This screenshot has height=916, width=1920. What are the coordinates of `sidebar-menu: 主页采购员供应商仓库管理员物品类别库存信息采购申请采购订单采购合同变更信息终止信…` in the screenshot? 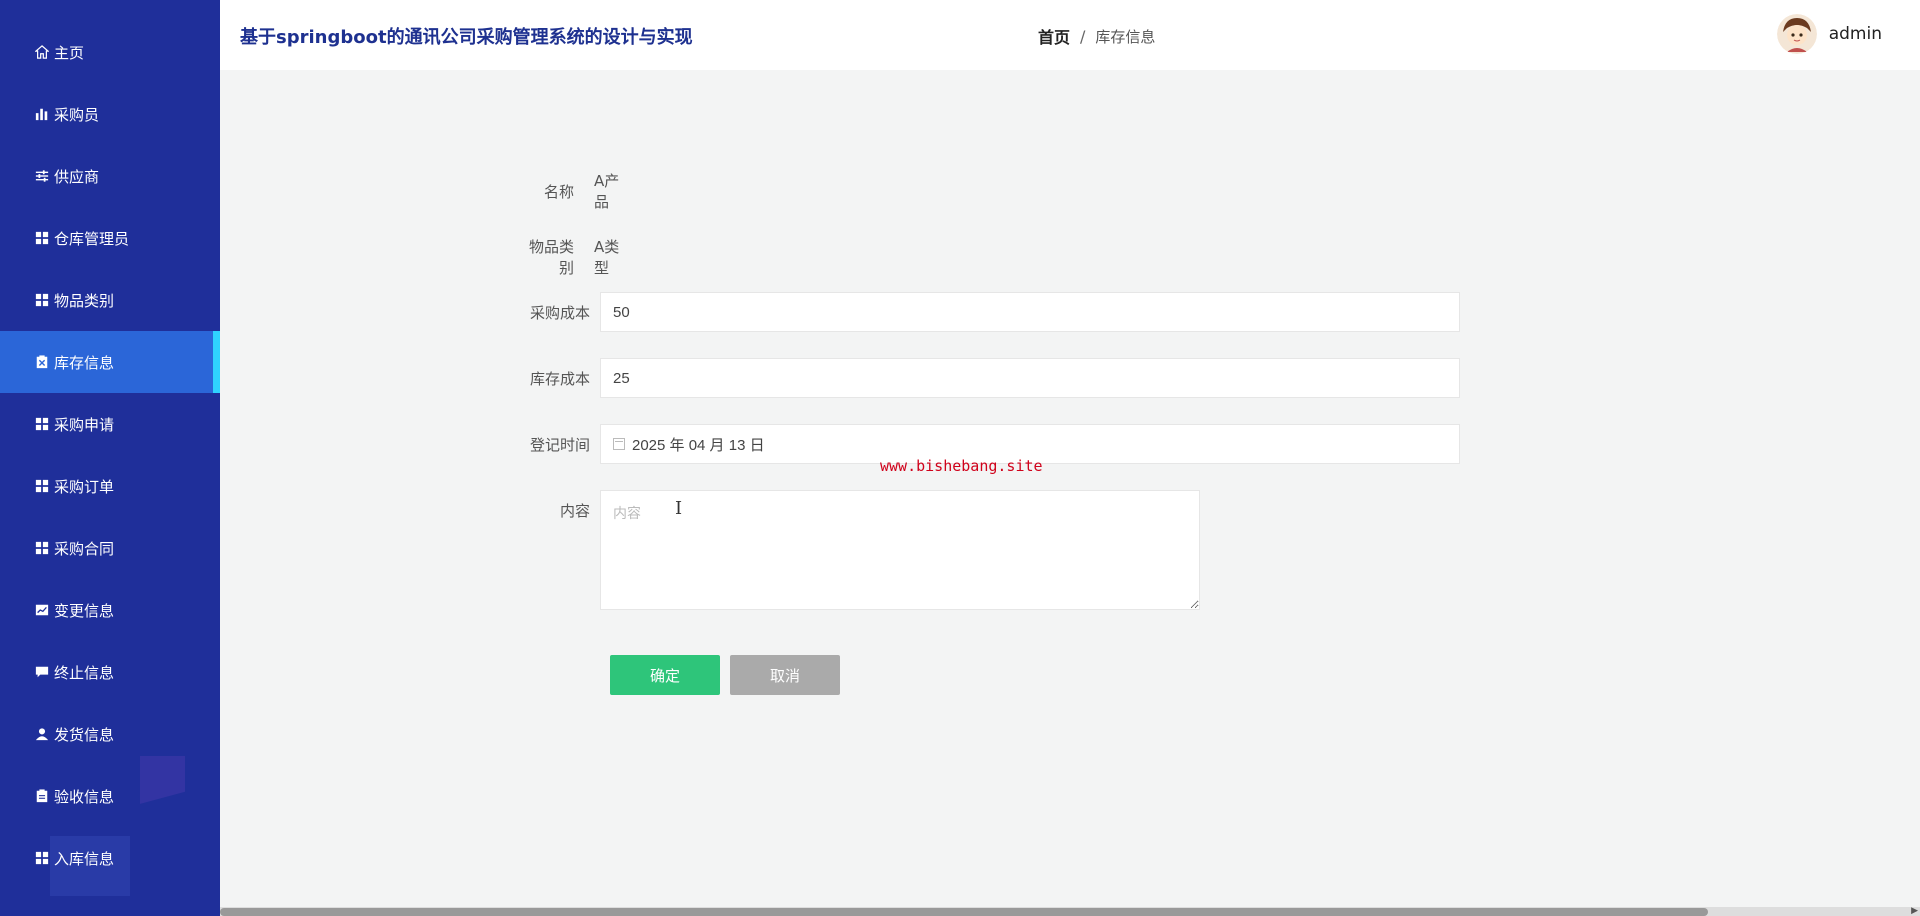 It's located at (110, 455).